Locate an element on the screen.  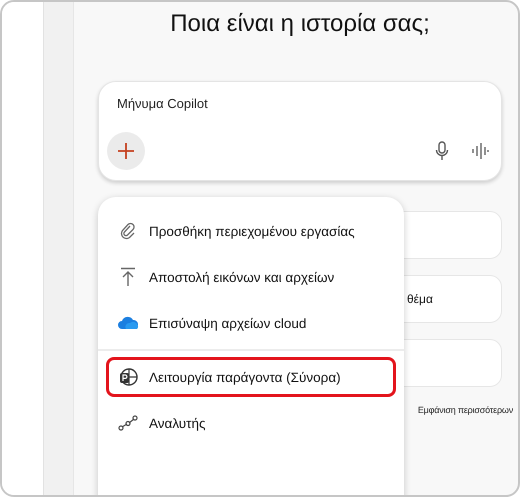
message-input: Μήνυμα Copilot is located at coordinates (298, 103).